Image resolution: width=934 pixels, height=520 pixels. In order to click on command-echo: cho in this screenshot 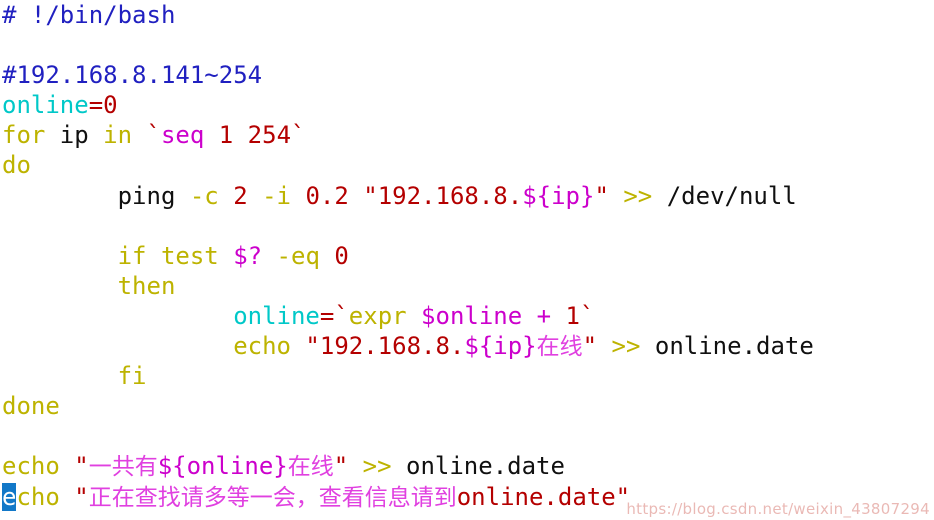, I will do `click(38, 496)`.